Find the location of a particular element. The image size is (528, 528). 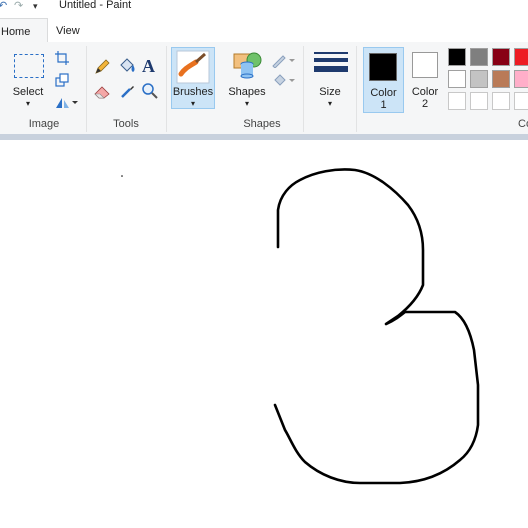

tab-home: Home is located at coordinates (24, 30).